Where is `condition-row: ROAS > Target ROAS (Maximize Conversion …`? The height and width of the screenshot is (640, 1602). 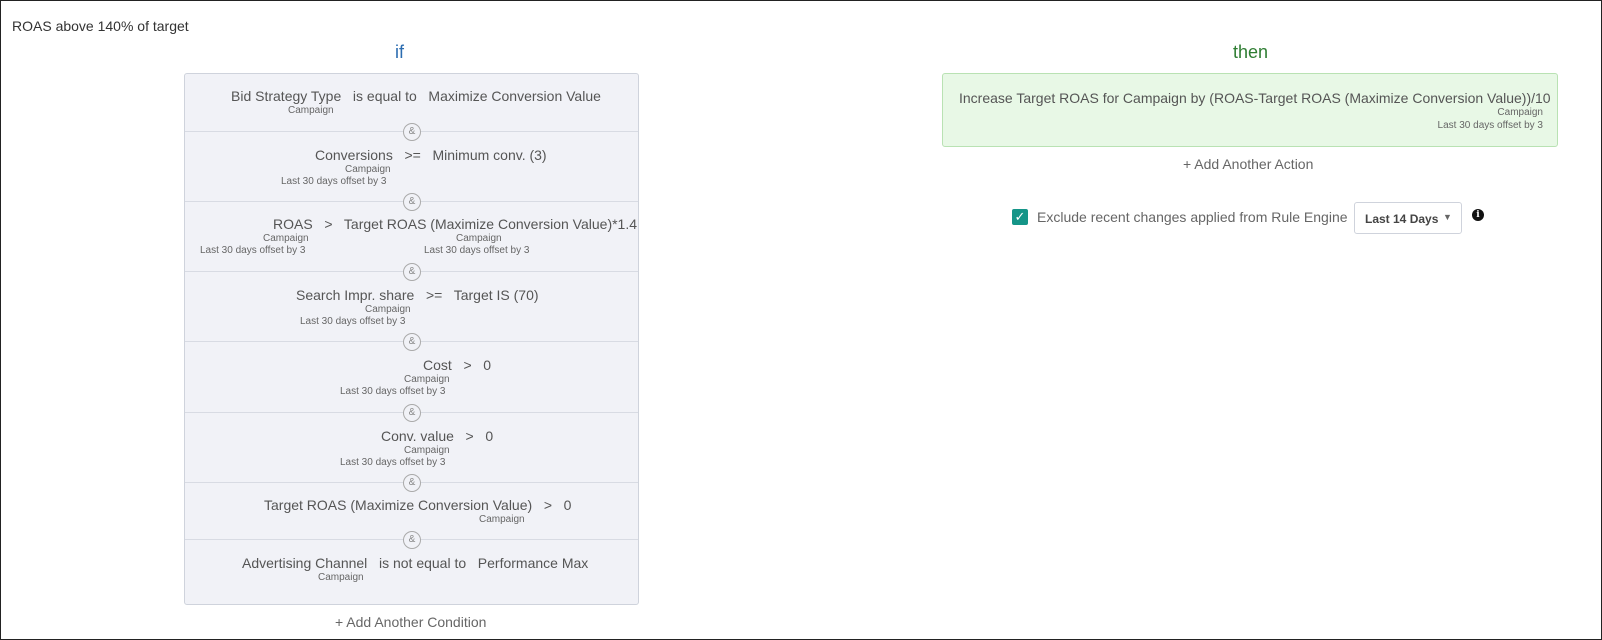
condition-row: ROAS > Target ROAS (Maximize Conversion … is located at coordinates (411, 236).